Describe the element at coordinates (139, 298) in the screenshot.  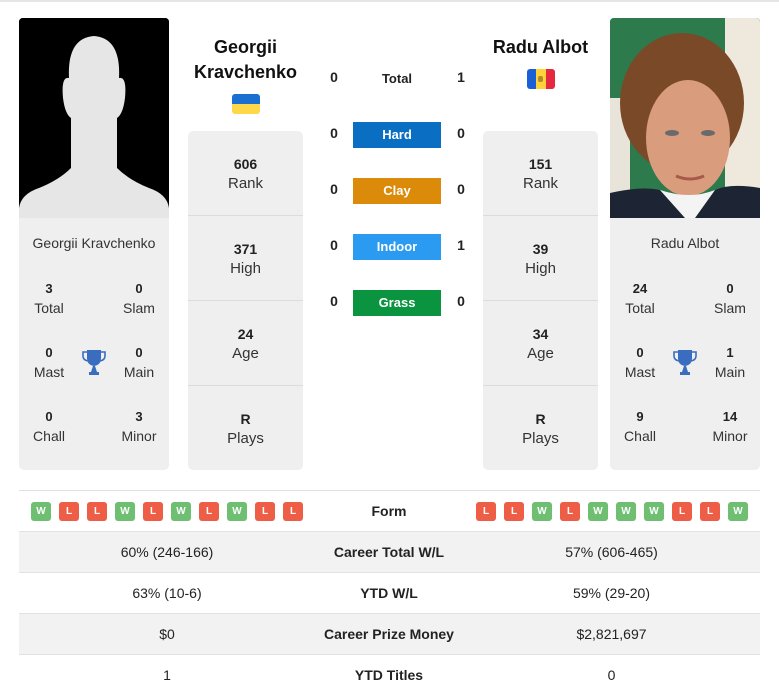
I see `player1-slam-titles: 0 Slam` at that location.